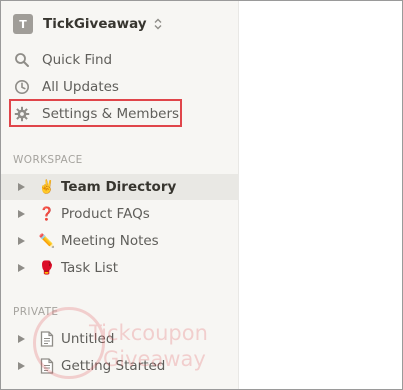 The height and width of the screenshot is (390, 403). Describe the element at coordinates (22, 87) in the screenshot. I see `clock-icon` at that location.